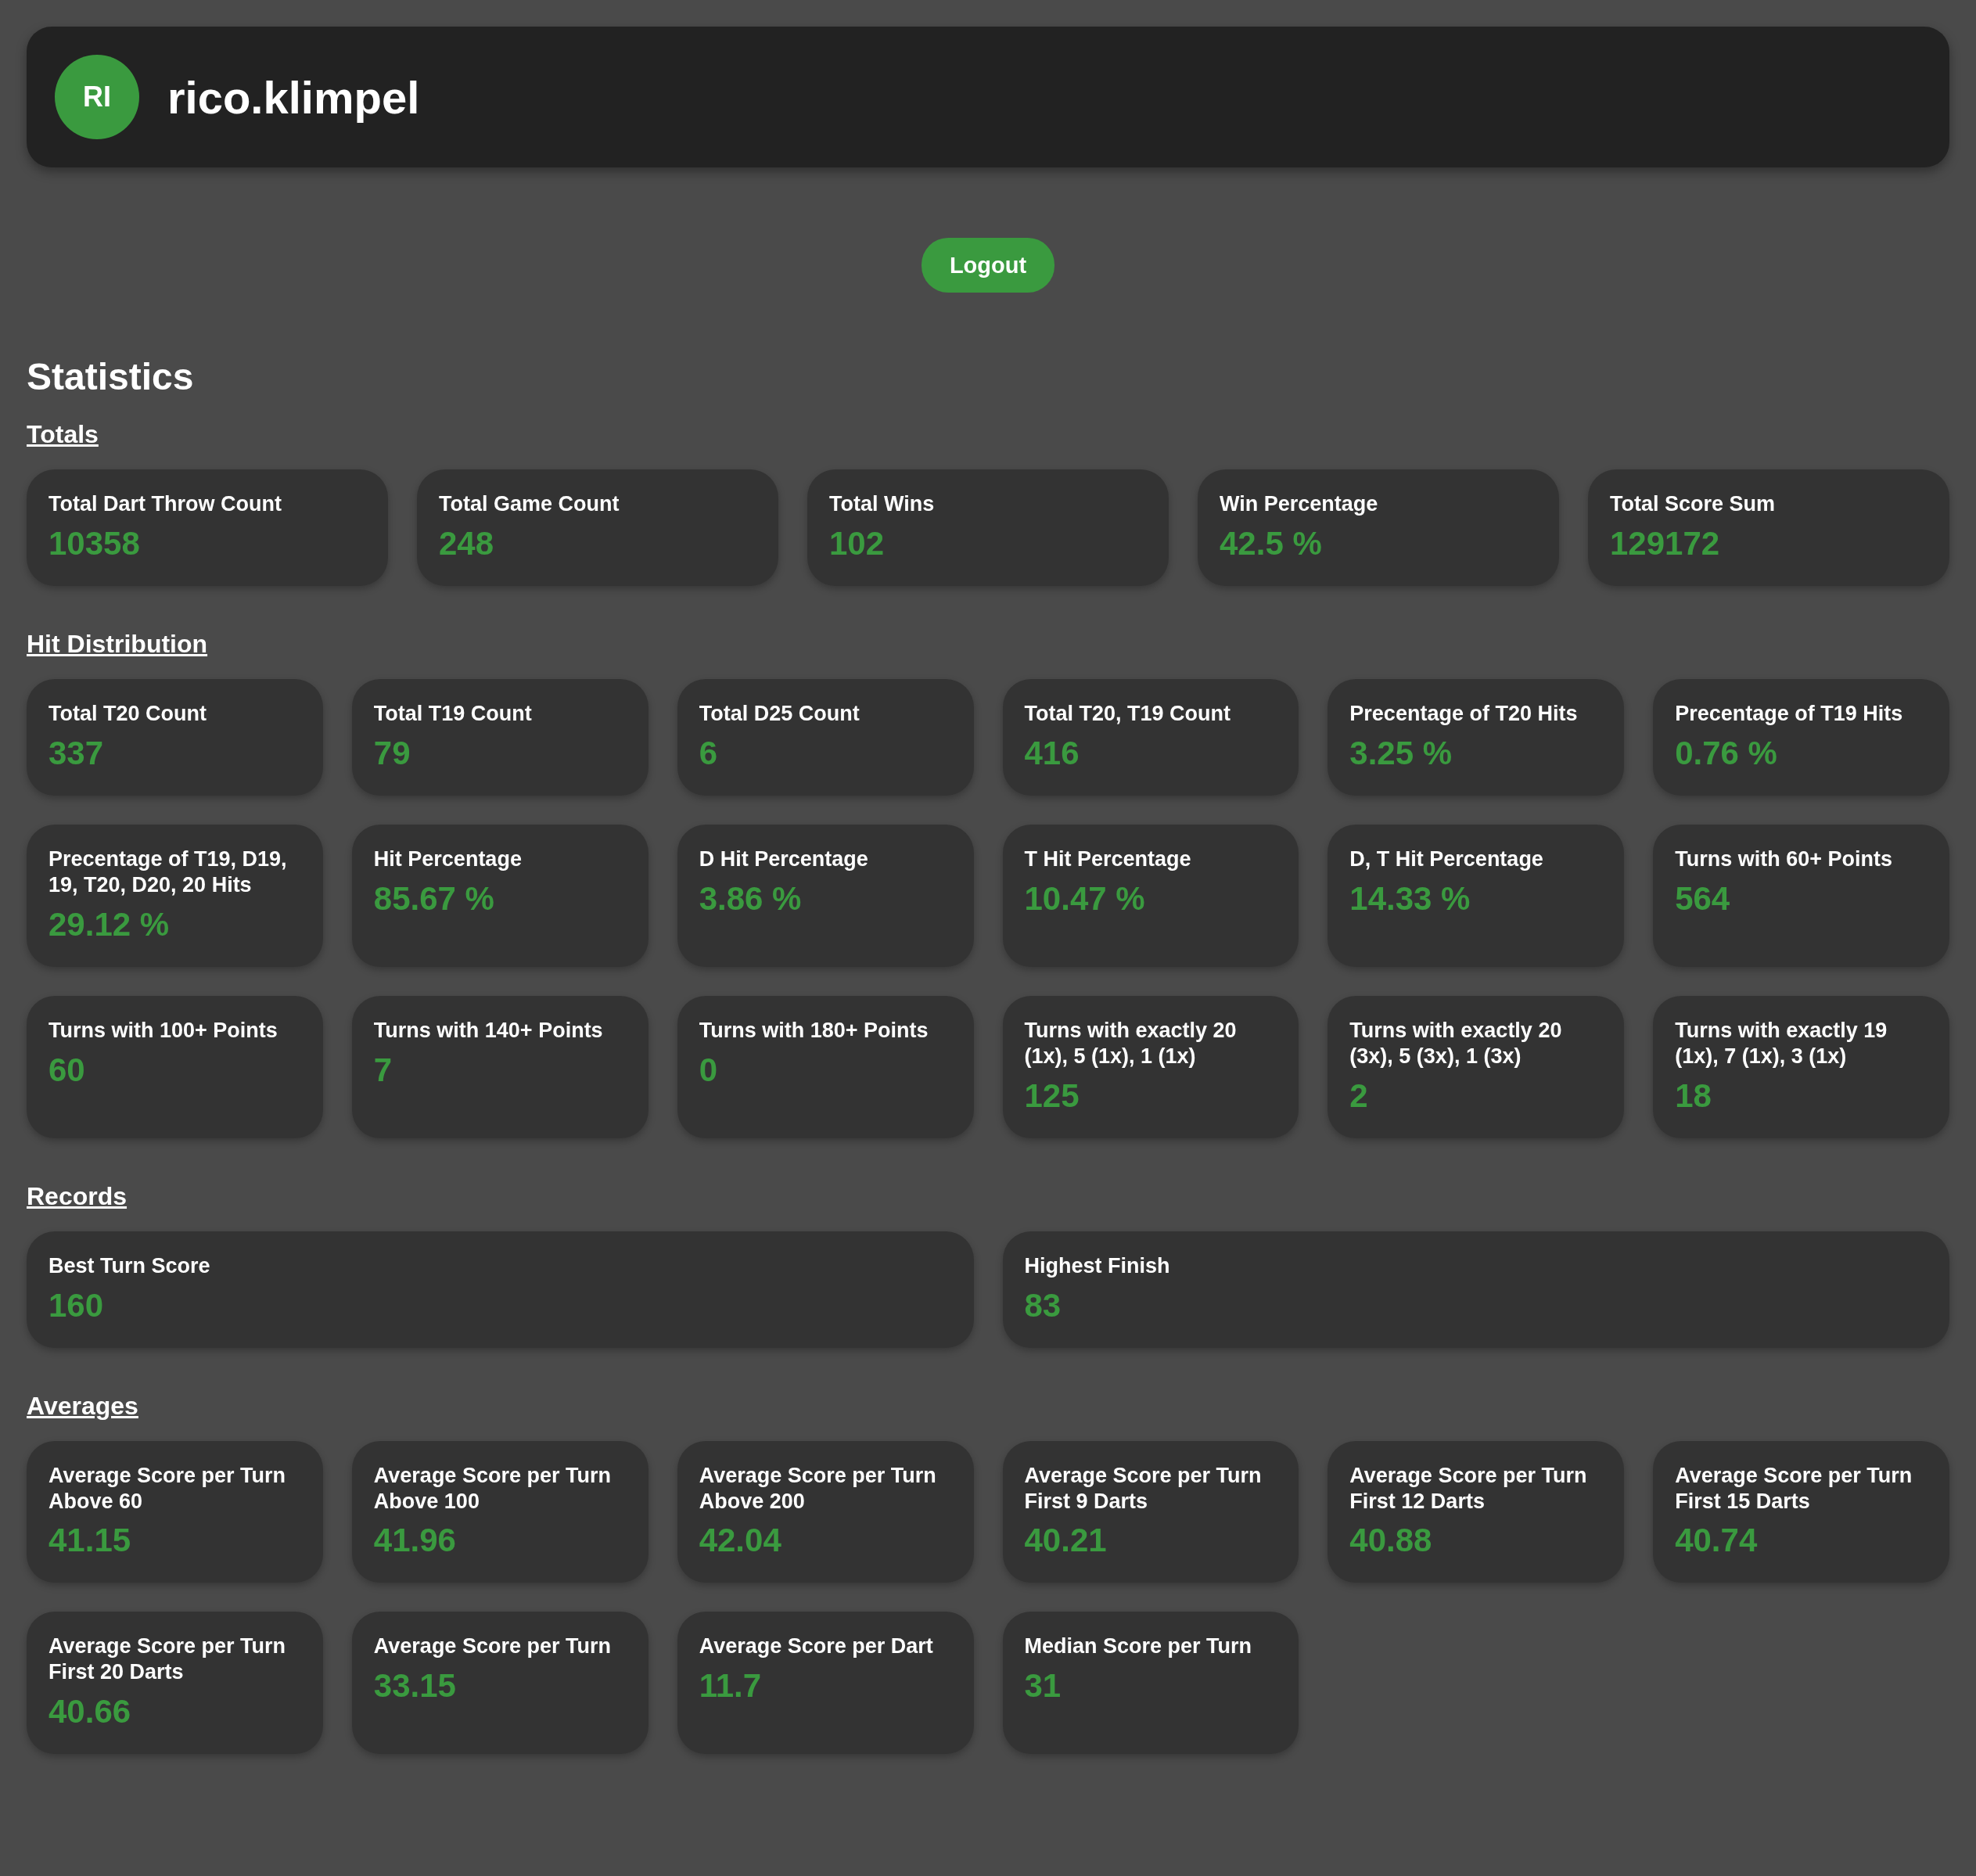 This screenshot has height=1876, width=1976. What do you see at coordinates (751, 899) in the screenshot?
I see `stat-value: 3.86 %` at bounding box center [751, 899].